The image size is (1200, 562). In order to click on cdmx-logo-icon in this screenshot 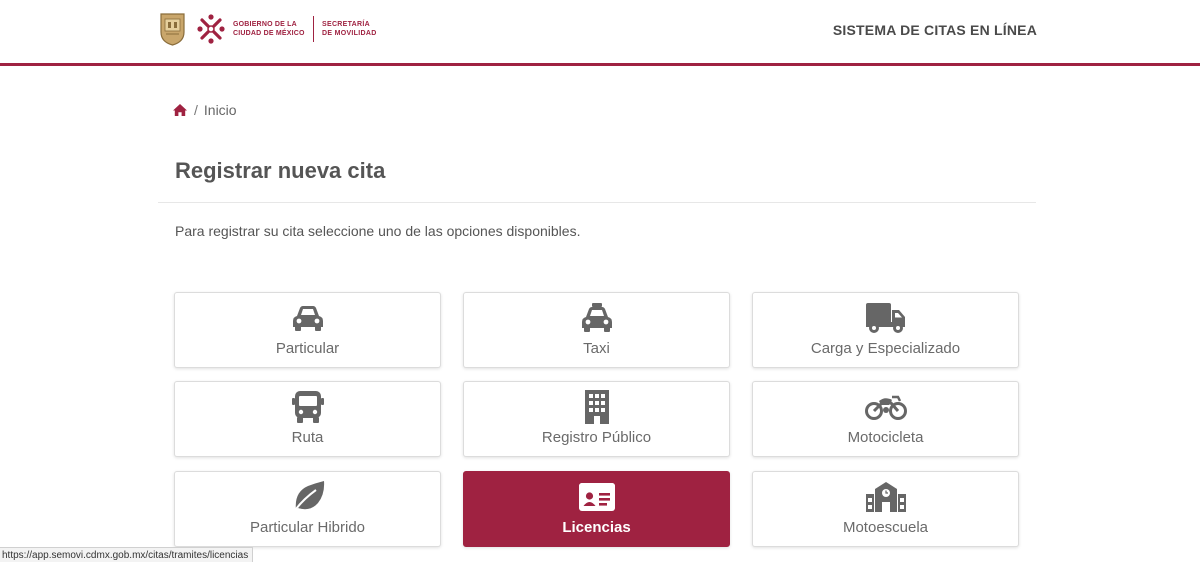, I will do `click(211, 29)`.